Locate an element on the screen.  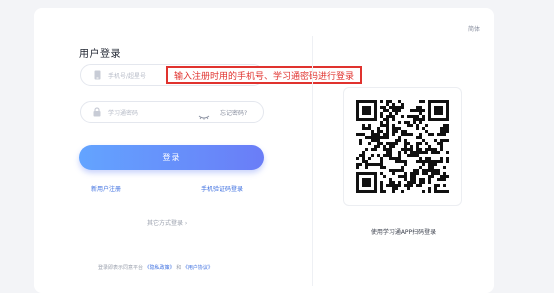
agreement-prefix: 登录即表示同意平台 is located at coordinates (121, 268).